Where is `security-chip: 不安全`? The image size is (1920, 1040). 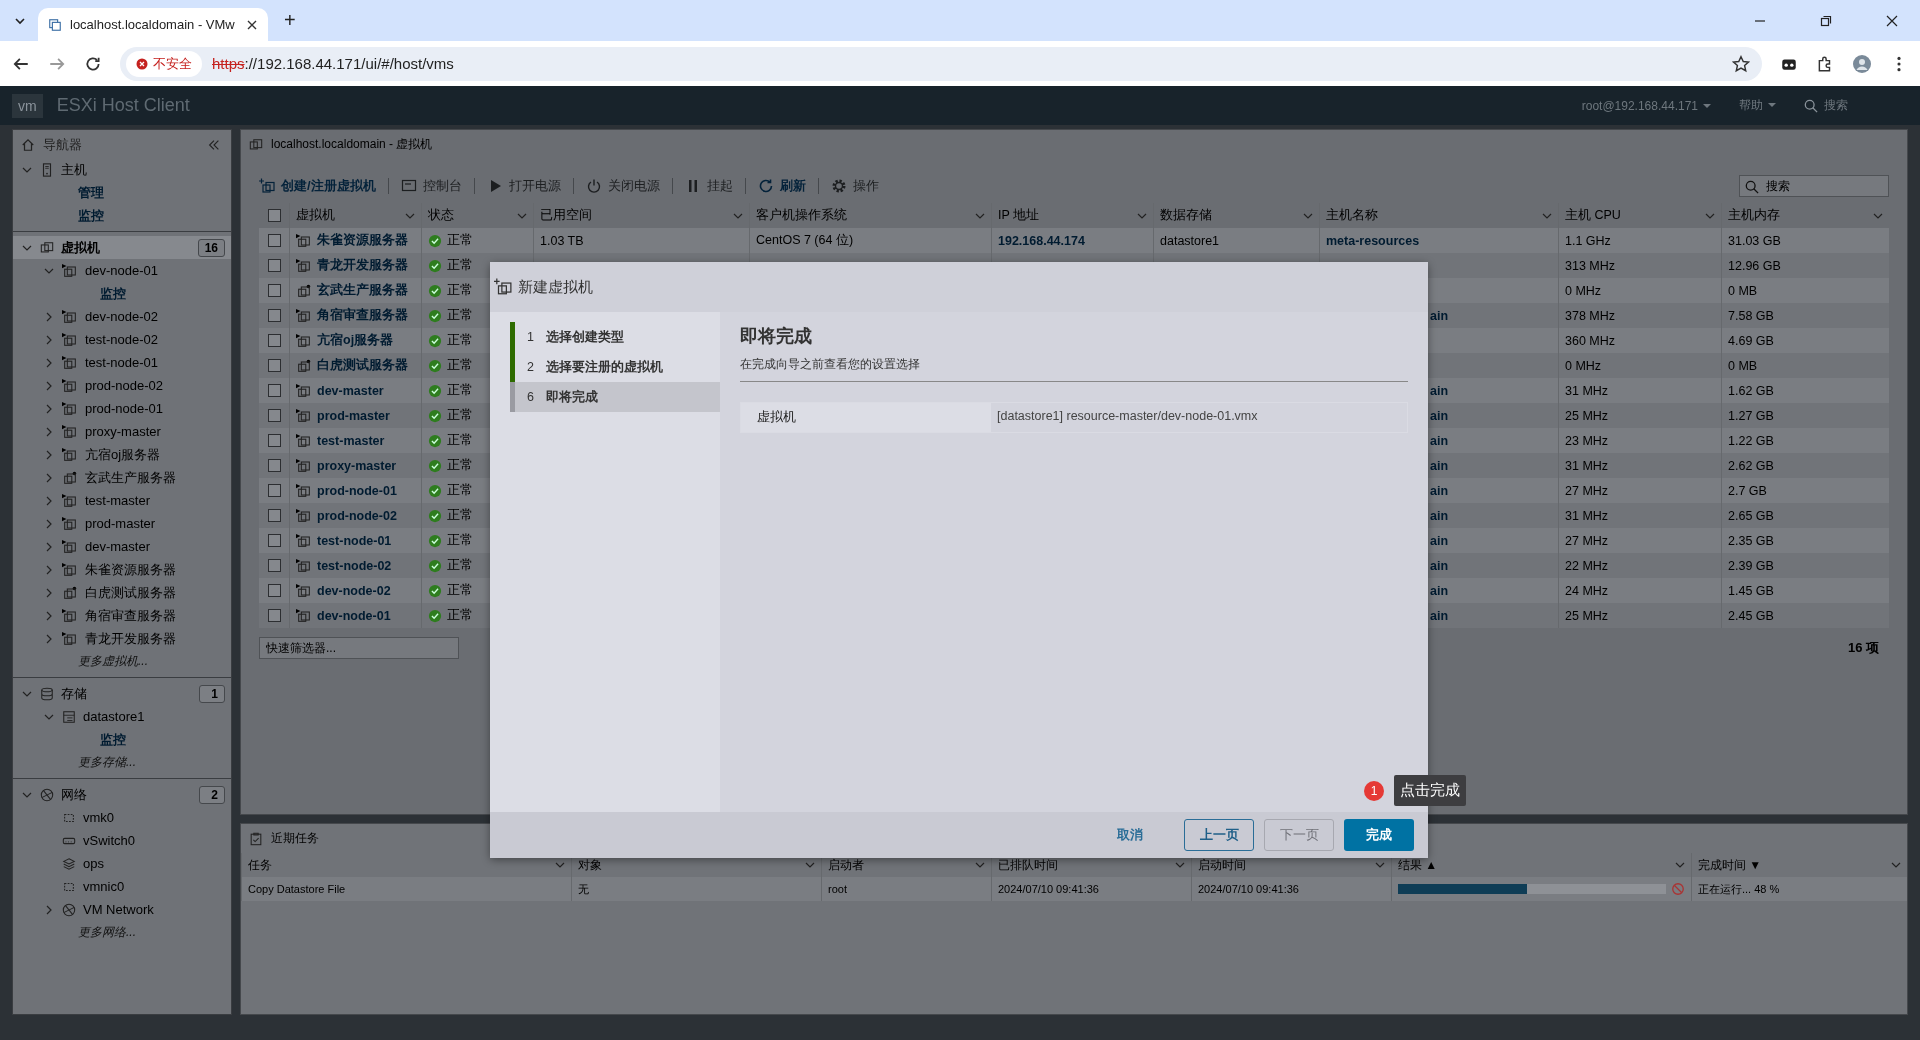
security-chip: 不安全 is located at coordinates (164, 63).